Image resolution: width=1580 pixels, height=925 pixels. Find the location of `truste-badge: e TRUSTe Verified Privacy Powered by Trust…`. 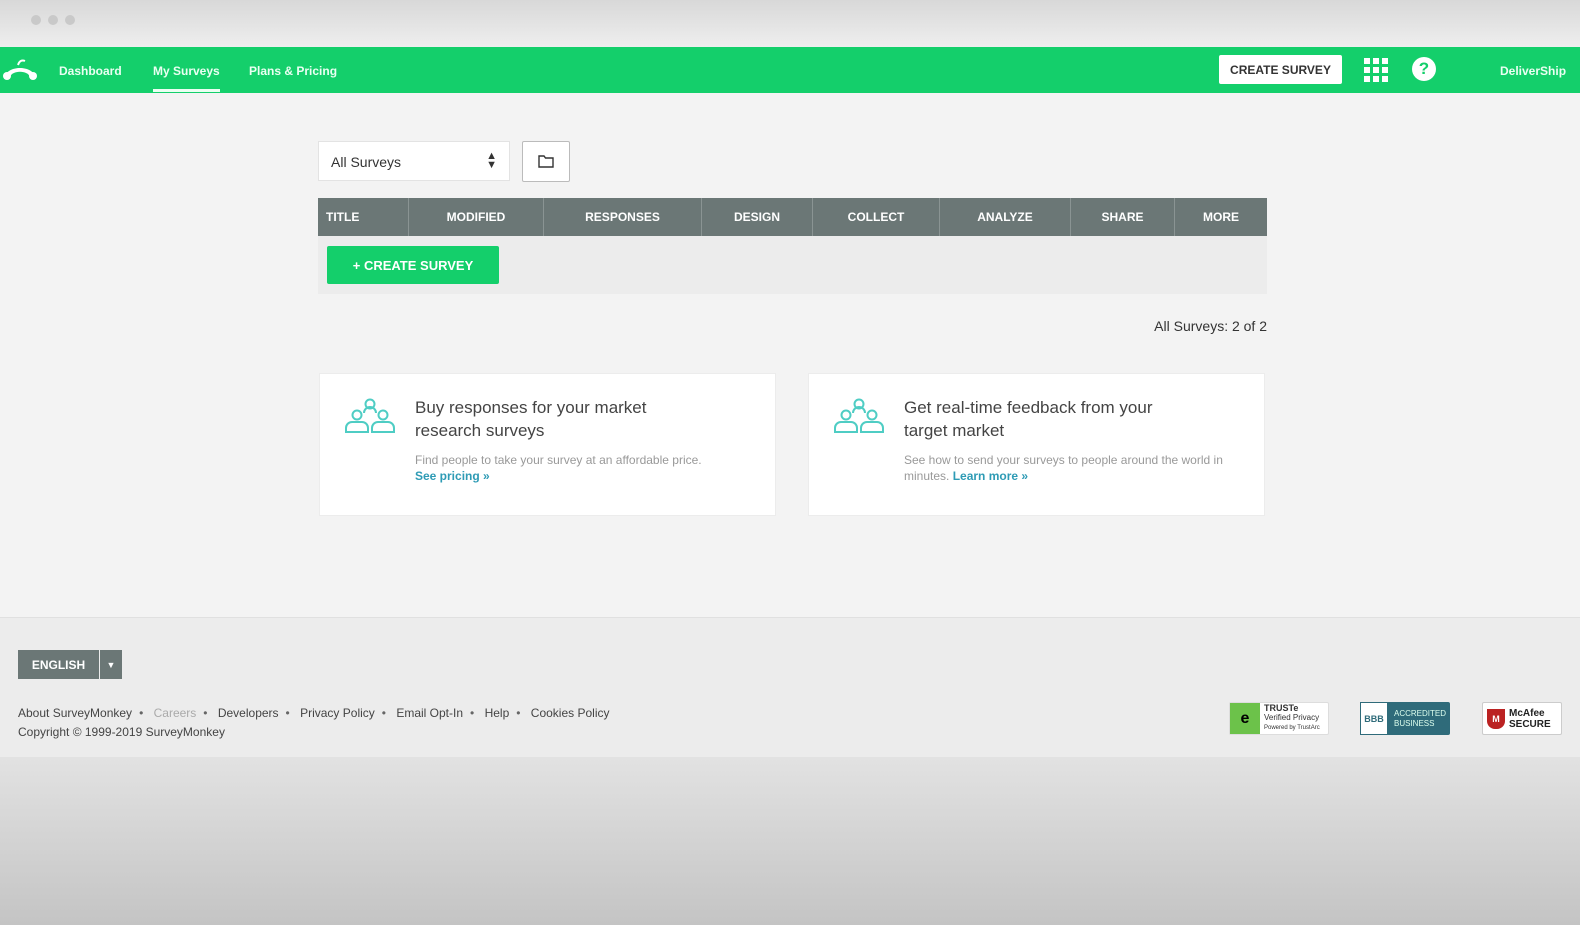

truste-badge: e TRUSTe Verified Privacy Powered by Trust… is located at coordinates (1279, 718).